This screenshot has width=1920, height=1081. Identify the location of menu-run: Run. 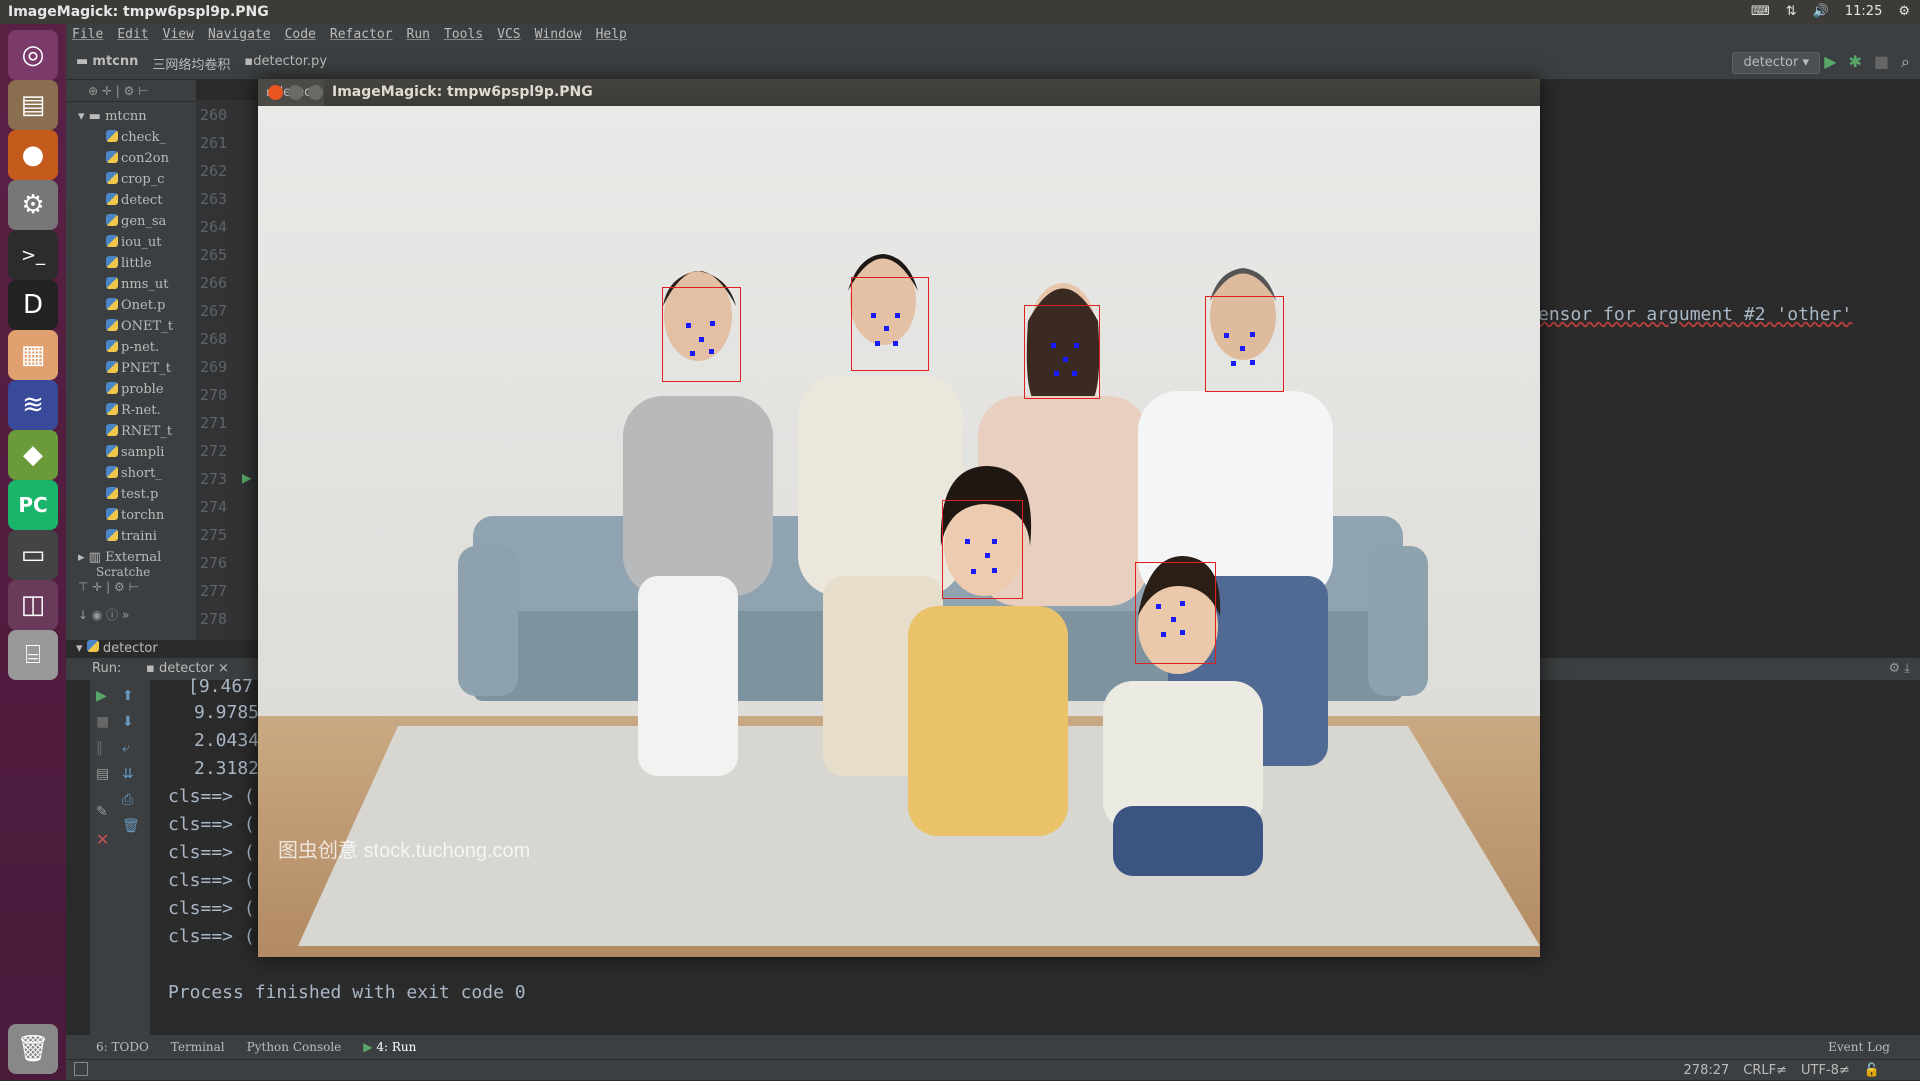
(418, 35).